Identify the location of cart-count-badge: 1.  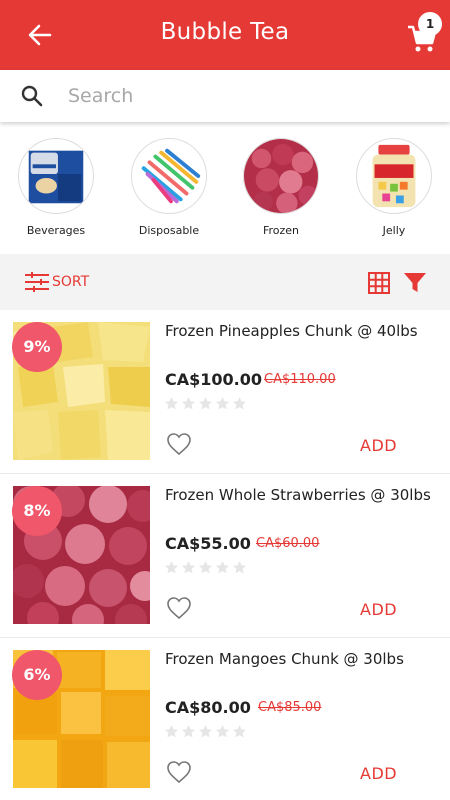
(430, 24).